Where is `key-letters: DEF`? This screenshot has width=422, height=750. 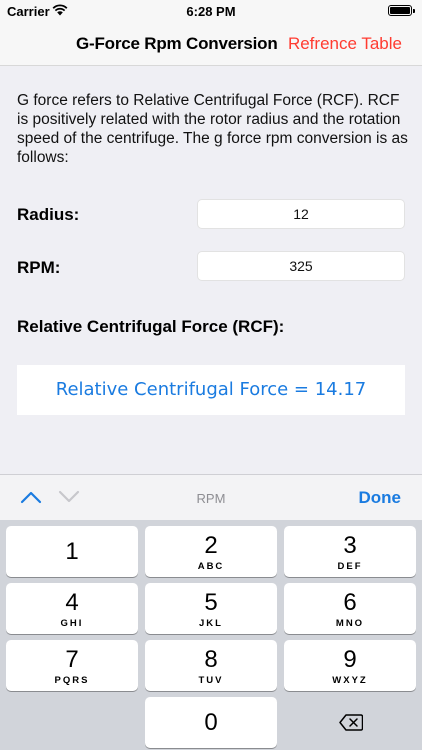
key-letters: DEF is located at coordinates (350, 566).